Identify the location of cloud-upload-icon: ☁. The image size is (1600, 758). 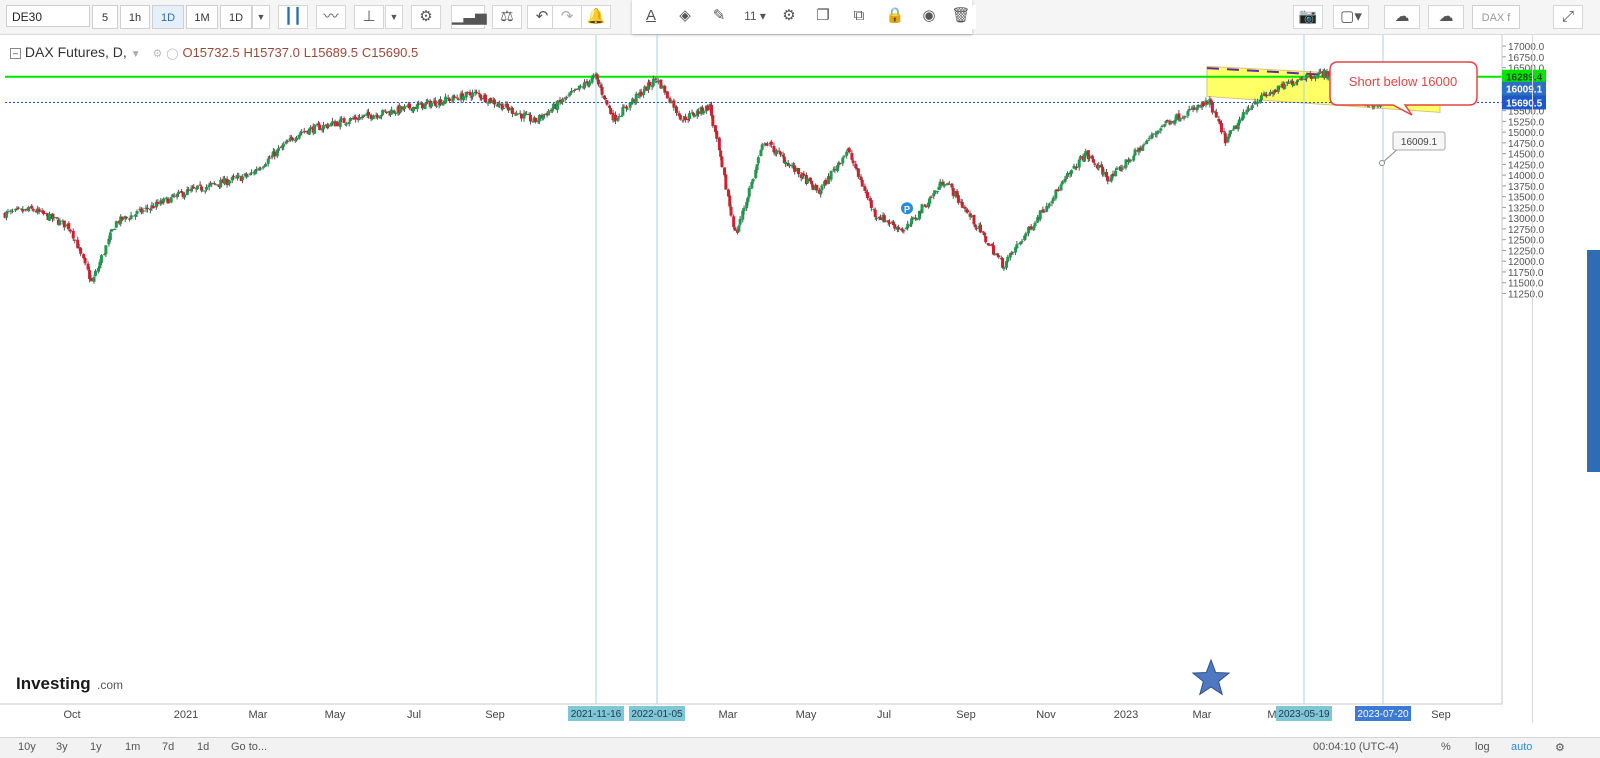
(1446, 17).